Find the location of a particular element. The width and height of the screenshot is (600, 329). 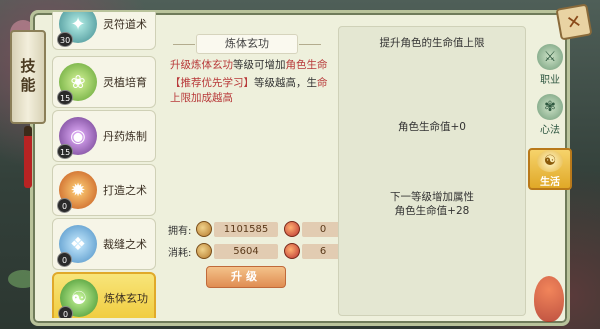

next-level-attribute: 角色生命值+28 is located at coordinates (432, 211).